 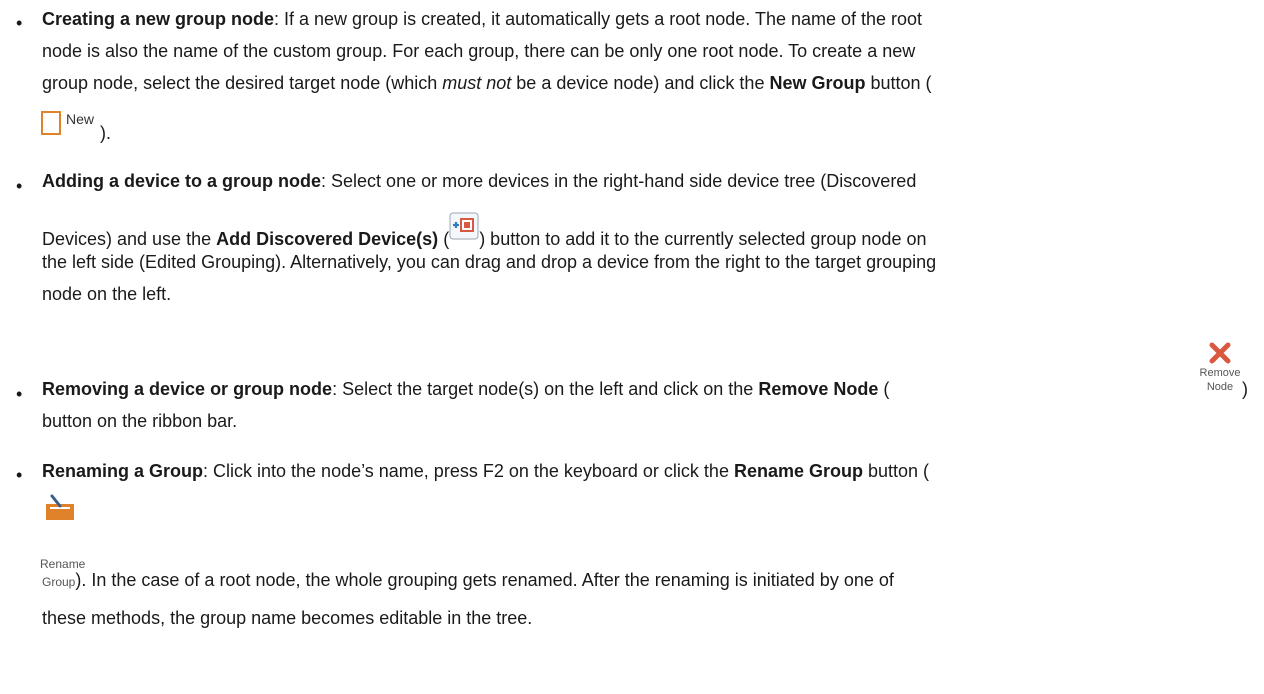 What do you see at coordinates (1220, 370) in the screenshot?
I see `remove-node-icon: Remove Node` at bounding box center [1220, 370].